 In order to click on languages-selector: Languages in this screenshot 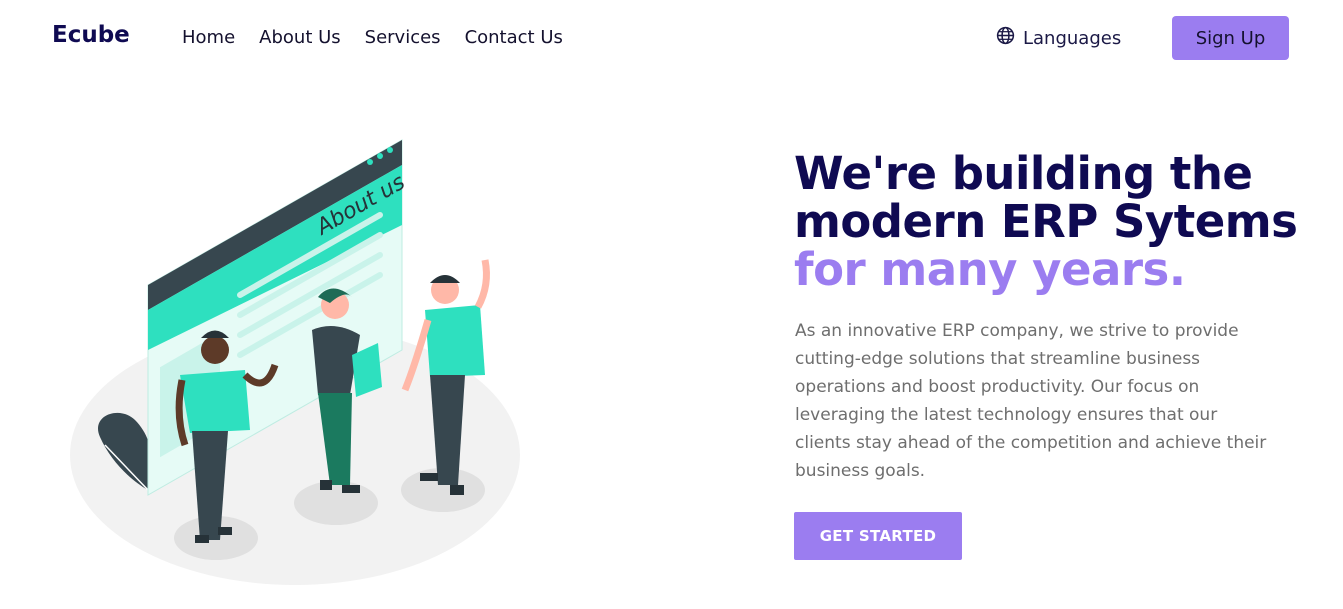, I will do `click(1058, 38)`.